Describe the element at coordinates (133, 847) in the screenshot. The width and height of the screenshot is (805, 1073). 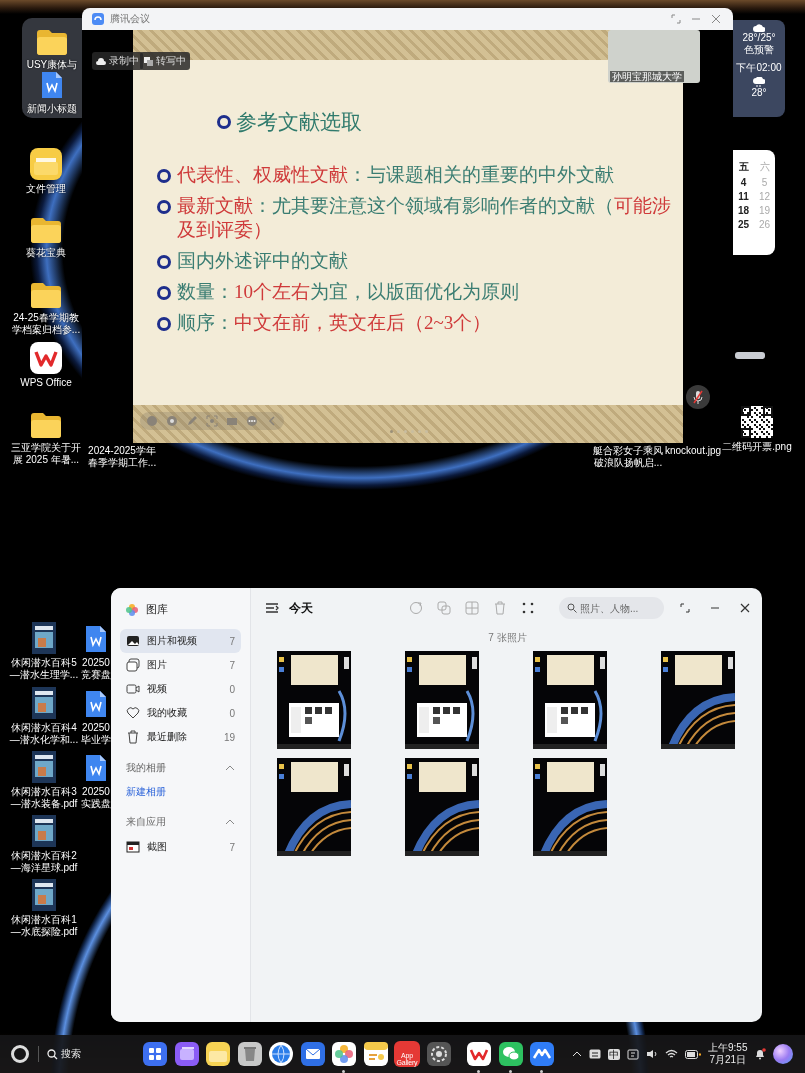
I see `screenshot-icon` at that location.